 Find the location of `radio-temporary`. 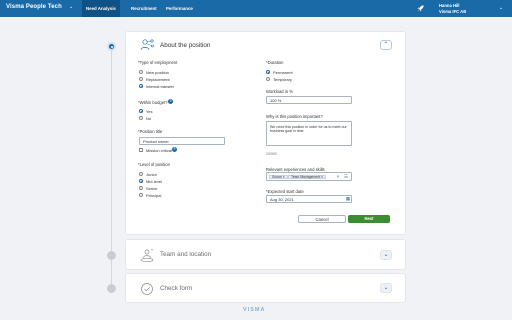

radio-temporary is located at coordinates (268, 79).